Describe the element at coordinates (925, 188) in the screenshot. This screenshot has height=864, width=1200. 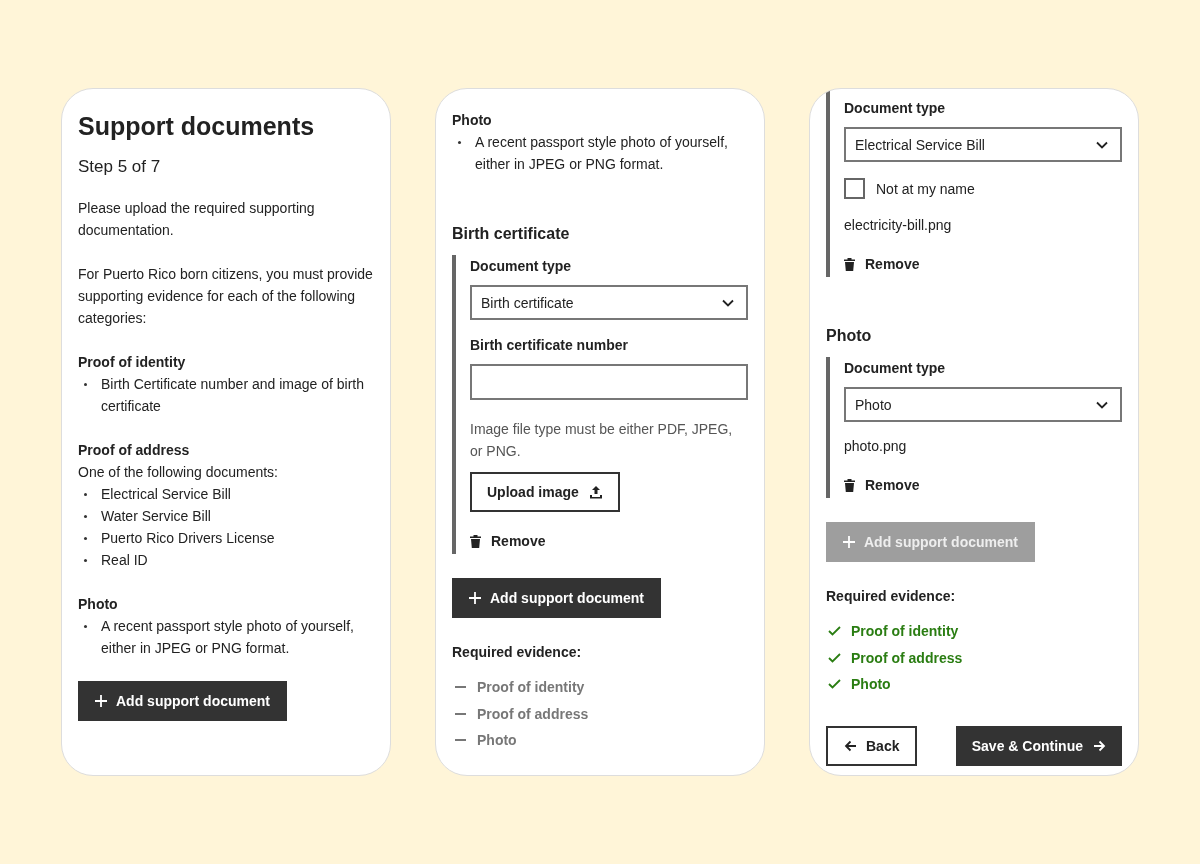
I see `checkbox-label: Not at my name` at that location.